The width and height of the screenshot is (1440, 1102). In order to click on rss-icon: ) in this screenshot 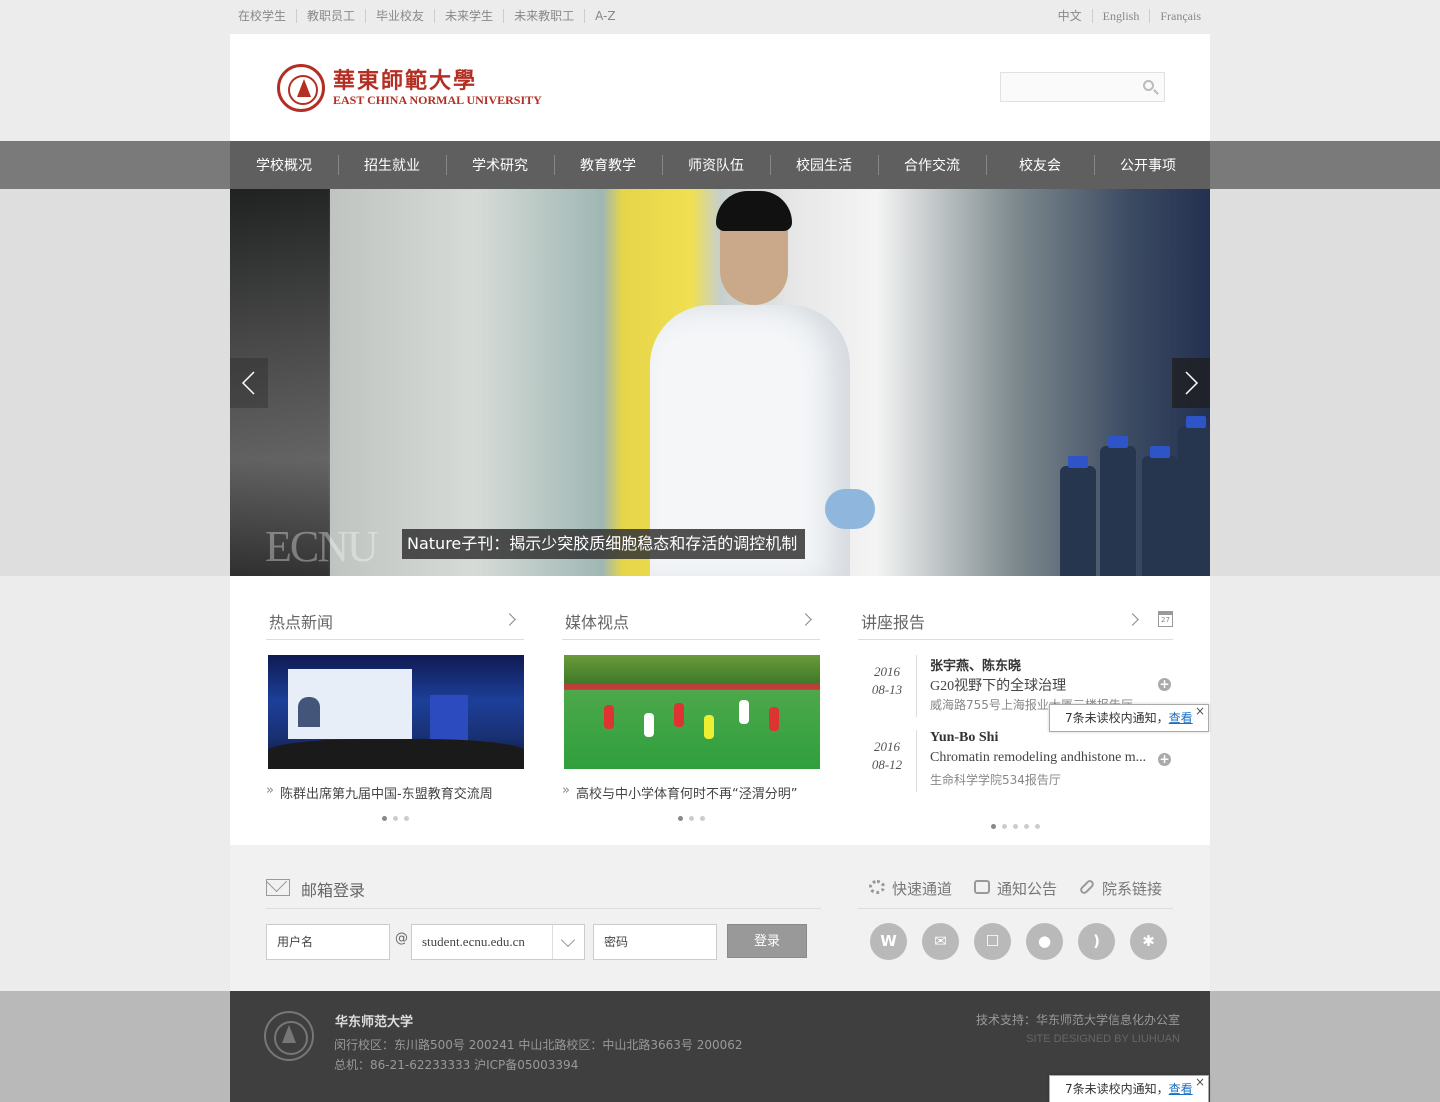, I will do `click(1096, 941)`.